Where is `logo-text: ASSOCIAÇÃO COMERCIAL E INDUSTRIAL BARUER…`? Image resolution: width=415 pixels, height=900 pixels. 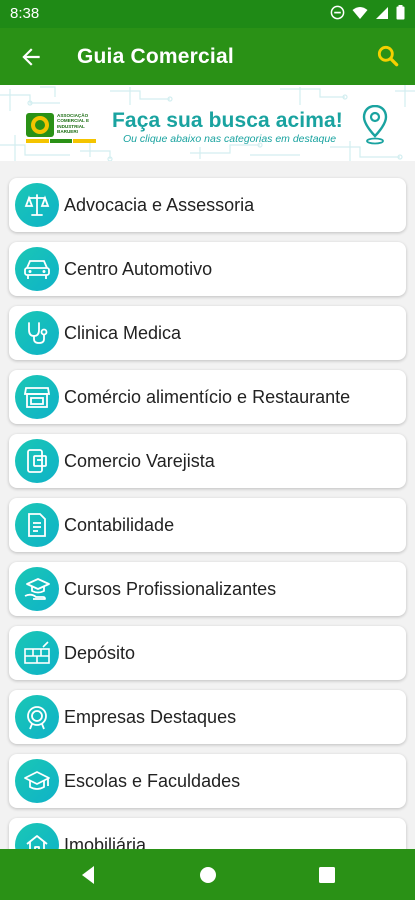
logo-text: ASSOCIAÇÃO COMERCIAL E INDUSTRIAL BARUER… is located at coordinates (73, 123).